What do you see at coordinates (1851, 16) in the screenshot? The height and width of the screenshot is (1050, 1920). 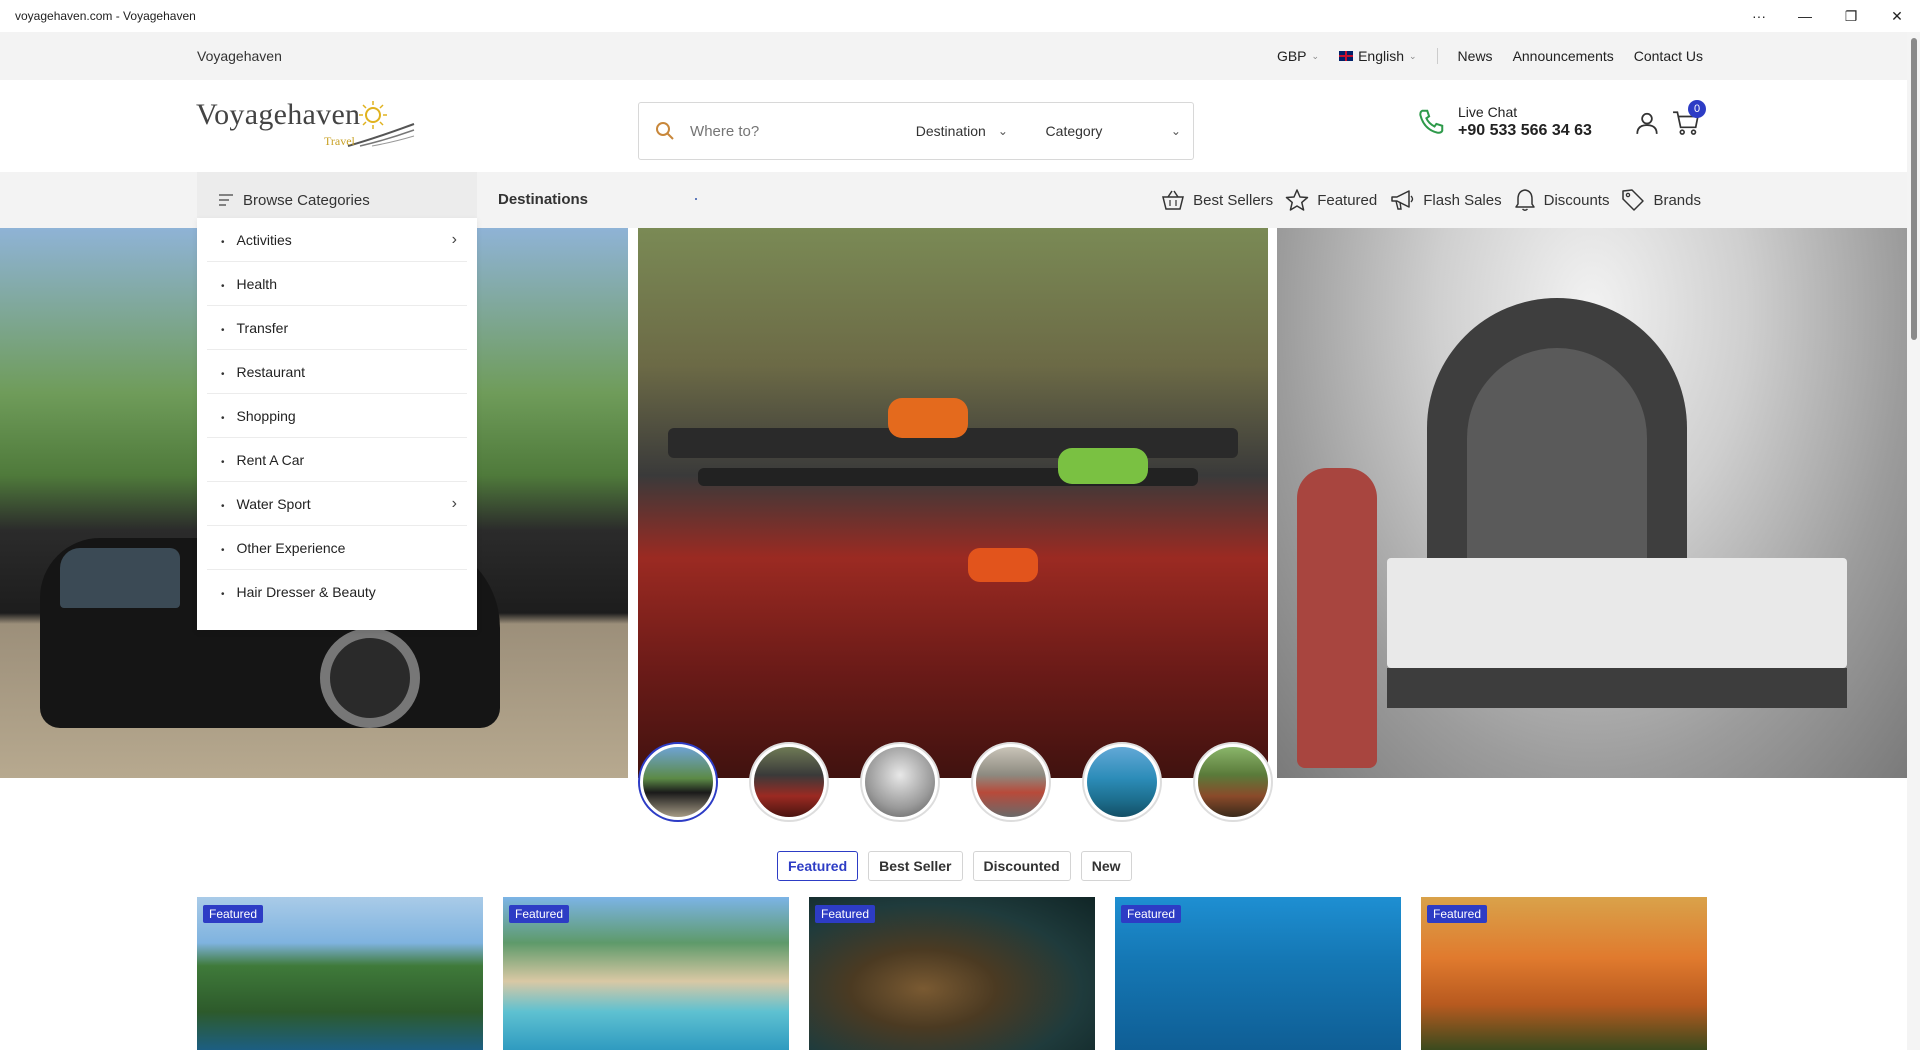 I see `restore-button: ❐` at bounding box center [1851, 16].